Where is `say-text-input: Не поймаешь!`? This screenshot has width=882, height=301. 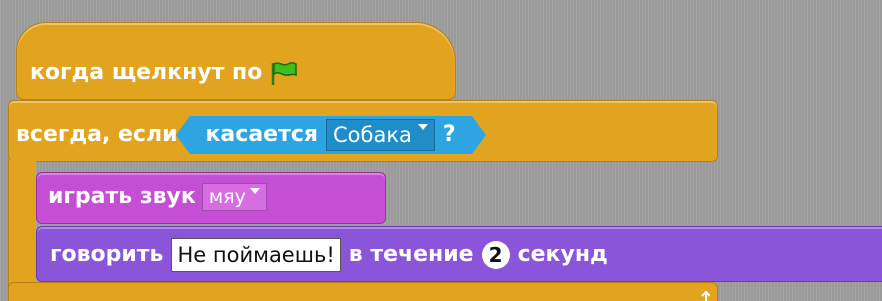
say-text-input: Не поймаешь! is located at coordinates (256, 255).